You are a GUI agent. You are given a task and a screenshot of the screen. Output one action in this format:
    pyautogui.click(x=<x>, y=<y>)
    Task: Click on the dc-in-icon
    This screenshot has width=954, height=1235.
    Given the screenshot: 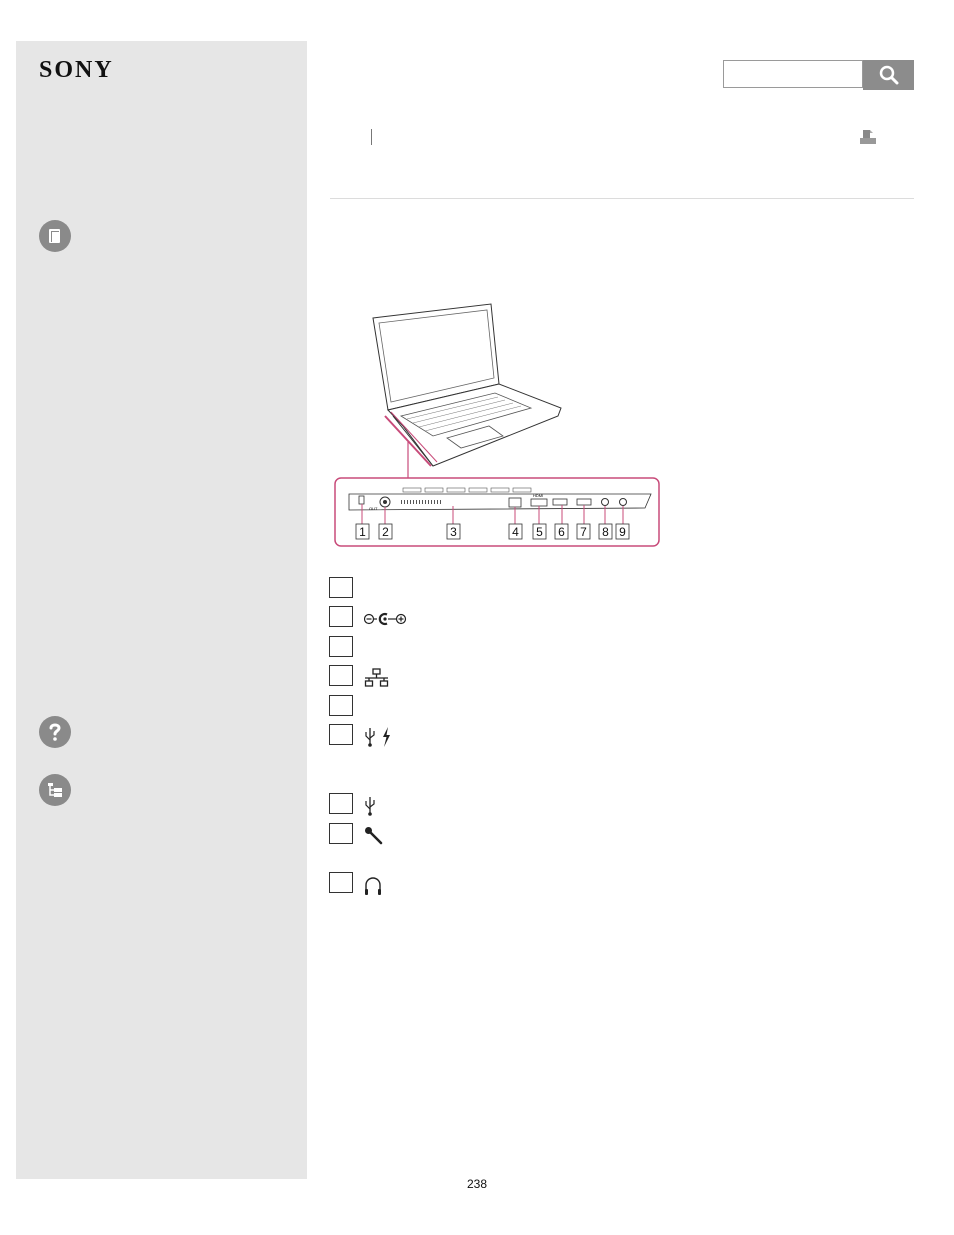 What is the action you would take?
    pyautogui.click(x=385, y=619)
    